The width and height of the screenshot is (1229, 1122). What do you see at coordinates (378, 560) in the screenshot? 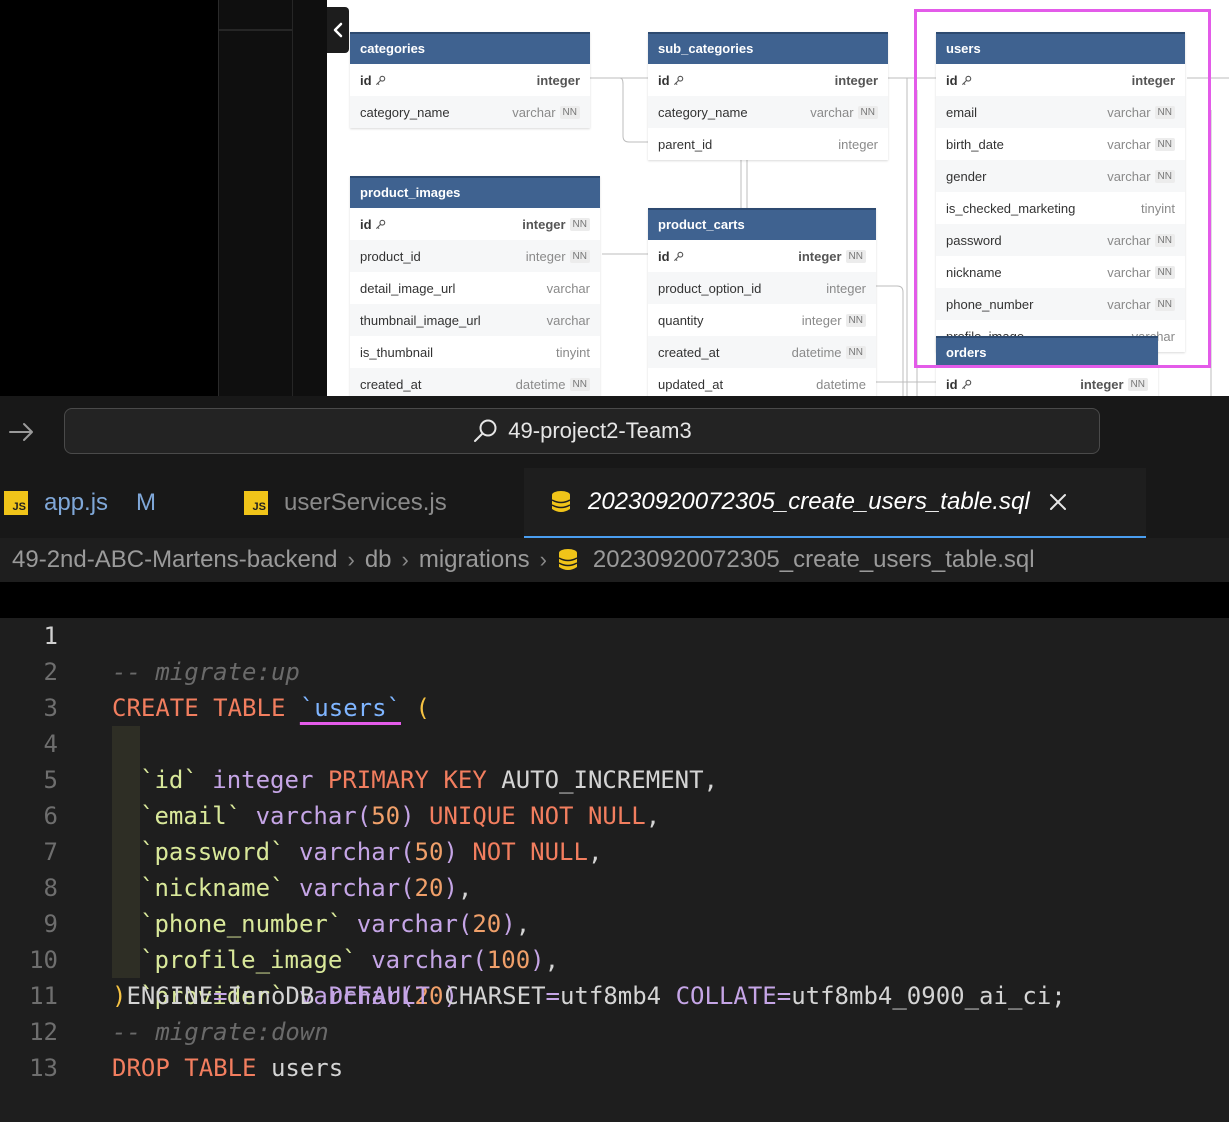
I see `breadcrumb-item: db` at bounding box center [378, 560].